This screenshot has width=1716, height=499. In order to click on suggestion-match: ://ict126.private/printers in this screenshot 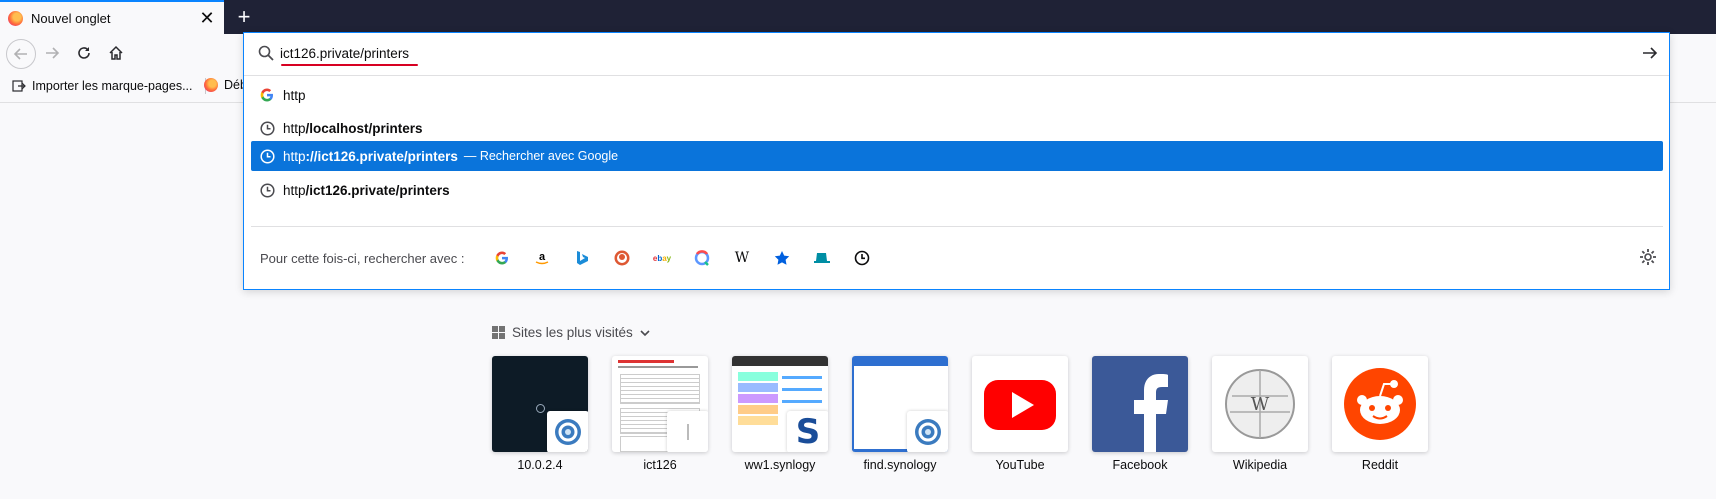, I will do `click(381, 156)`.